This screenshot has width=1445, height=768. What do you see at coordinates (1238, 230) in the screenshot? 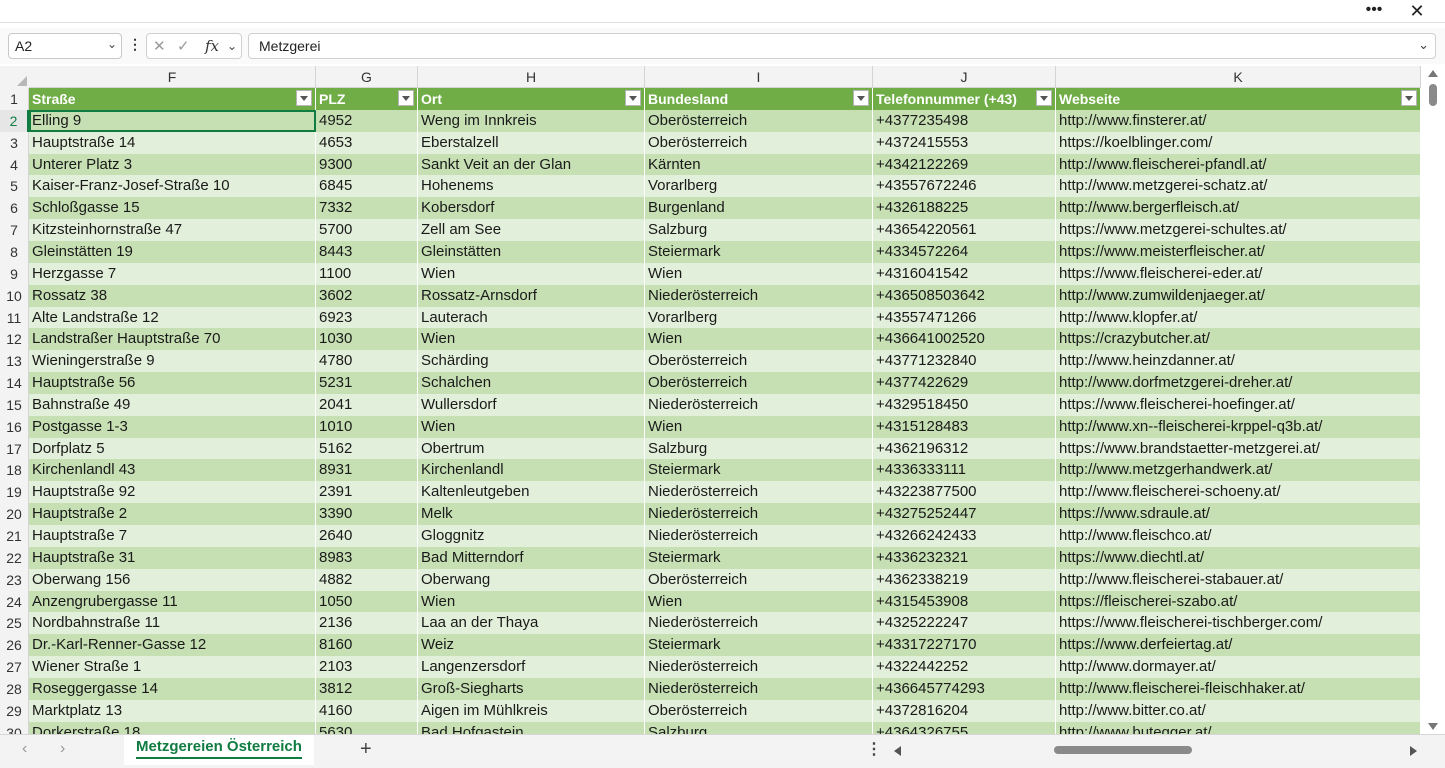
I see `table-cell: https://www.metzgerei-schultes.at/` at bounding box center [1238, 230].